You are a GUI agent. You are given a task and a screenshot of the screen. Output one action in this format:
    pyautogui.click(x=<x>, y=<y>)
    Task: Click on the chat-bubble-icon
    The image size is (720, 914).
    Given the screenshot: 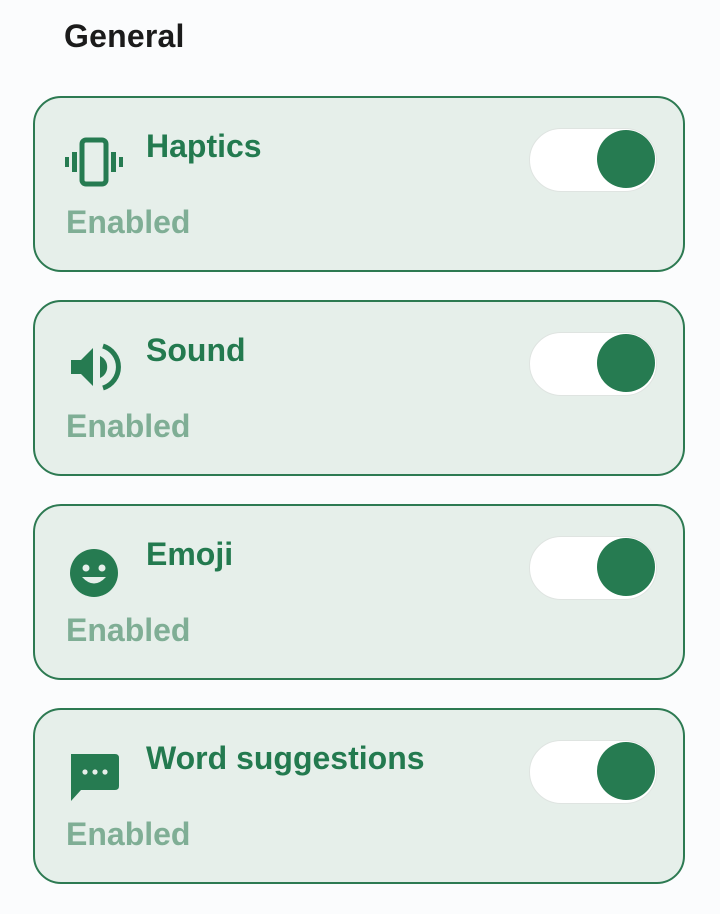 What is the action you would take?
    pyautogui.click(x=94, y=775)
    